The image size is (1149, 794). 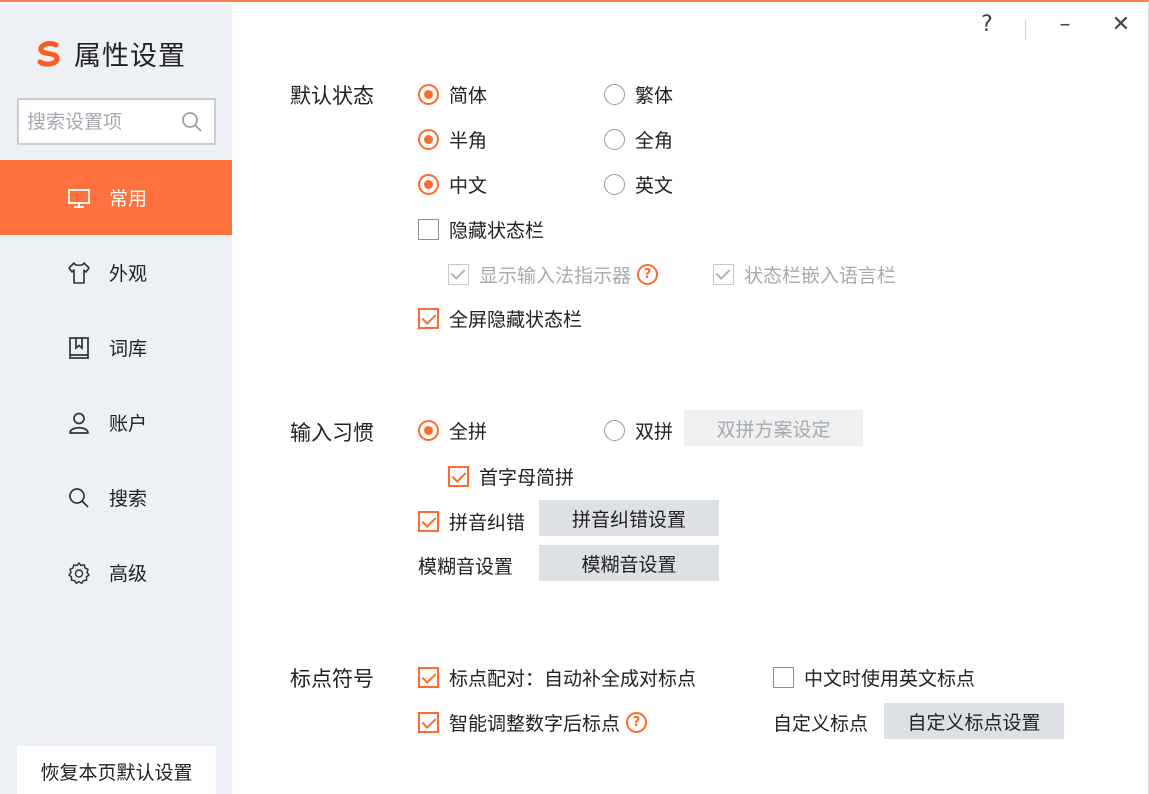 I want to click on sidebar-item-advanced: 高级, so click(x=116, y=572).